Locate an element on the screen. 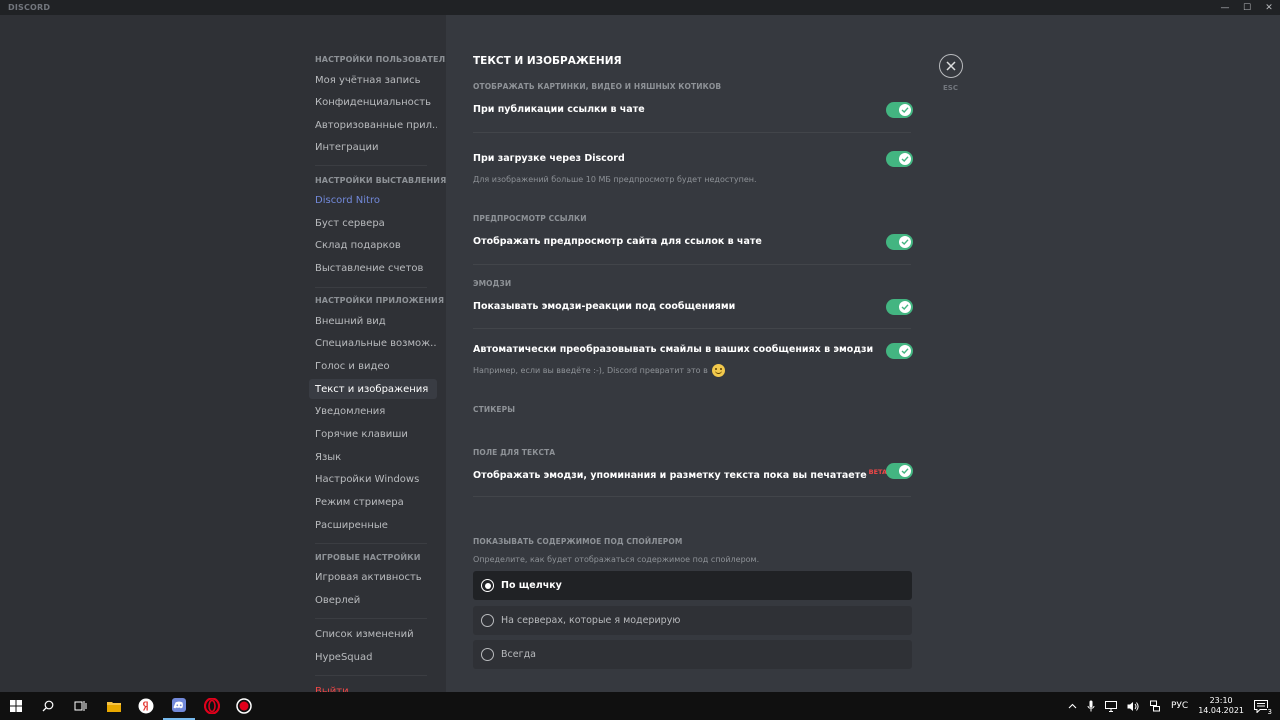 The image size is (1280, 720). sidebar-item-server-boost: Буст сервера is located at coordinates (373, 223).